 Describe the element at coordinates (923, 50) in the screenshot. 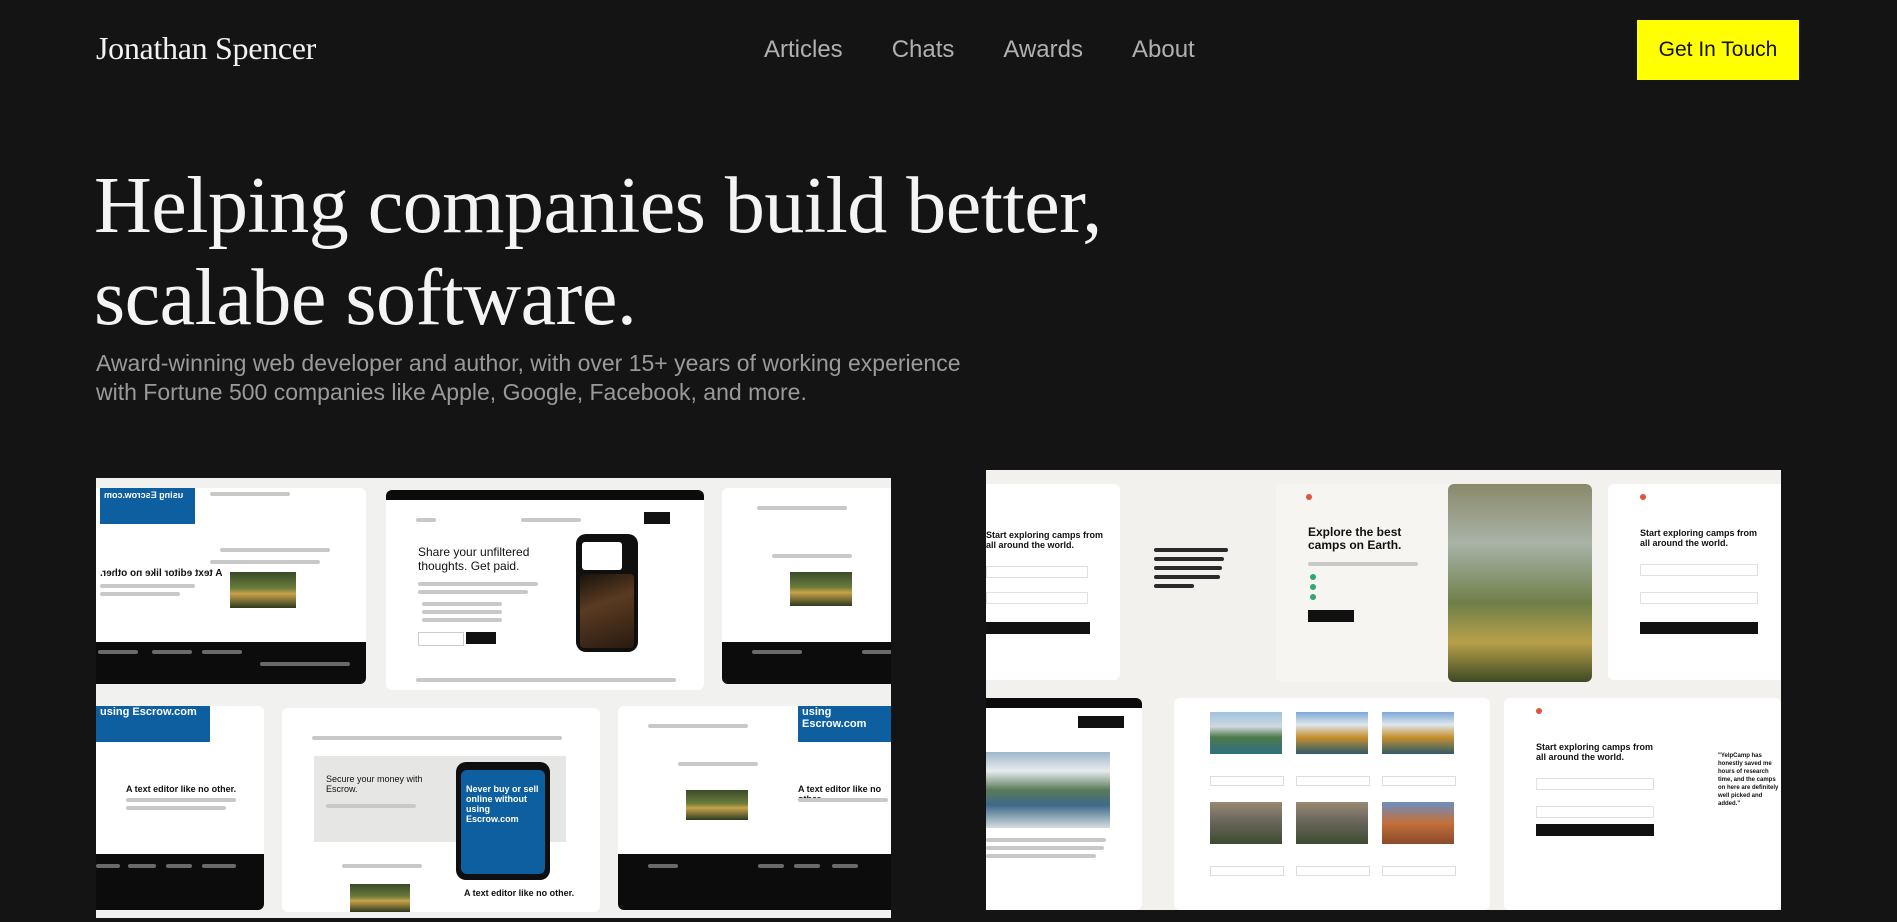

I see `nav-link-chats: Chats` at that location.